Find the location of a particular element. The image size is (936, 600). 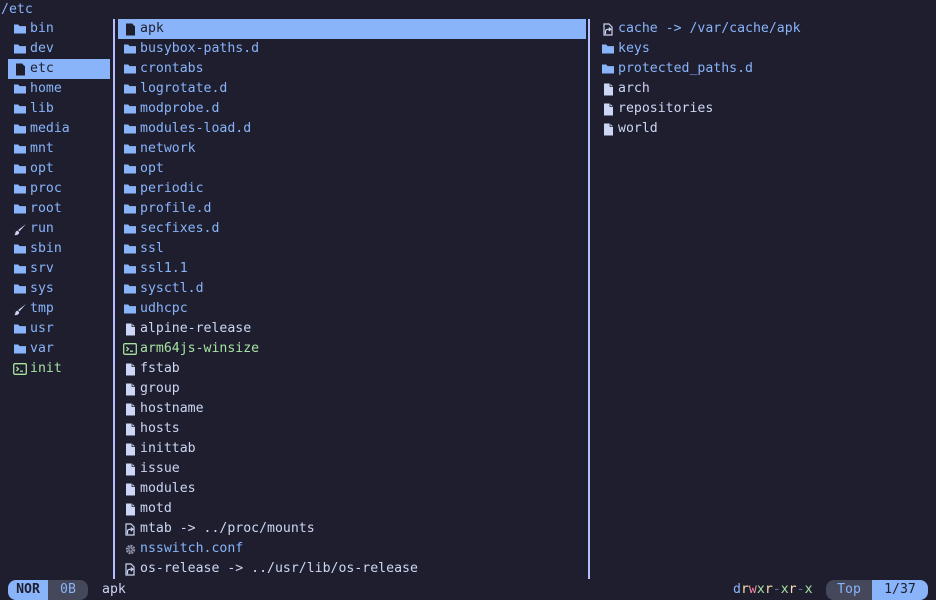

entry-name: nsswitch.conf is located at coordinates (192, 548).